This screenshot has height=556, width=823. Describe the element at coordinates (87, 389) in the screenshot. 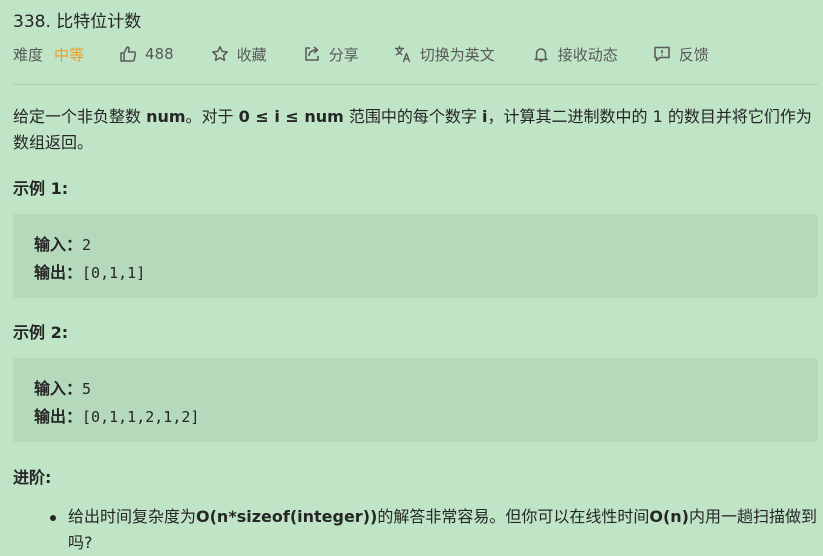

I see `input-value: 5` at that location.